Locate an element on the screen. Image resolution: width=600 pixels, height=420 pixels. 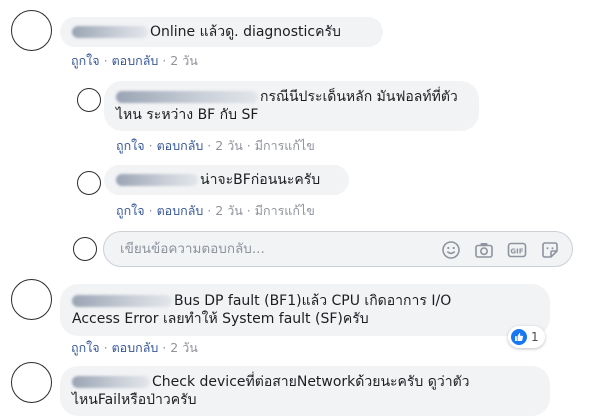
reaction-count: 1 is located at coordinates (535, 337).